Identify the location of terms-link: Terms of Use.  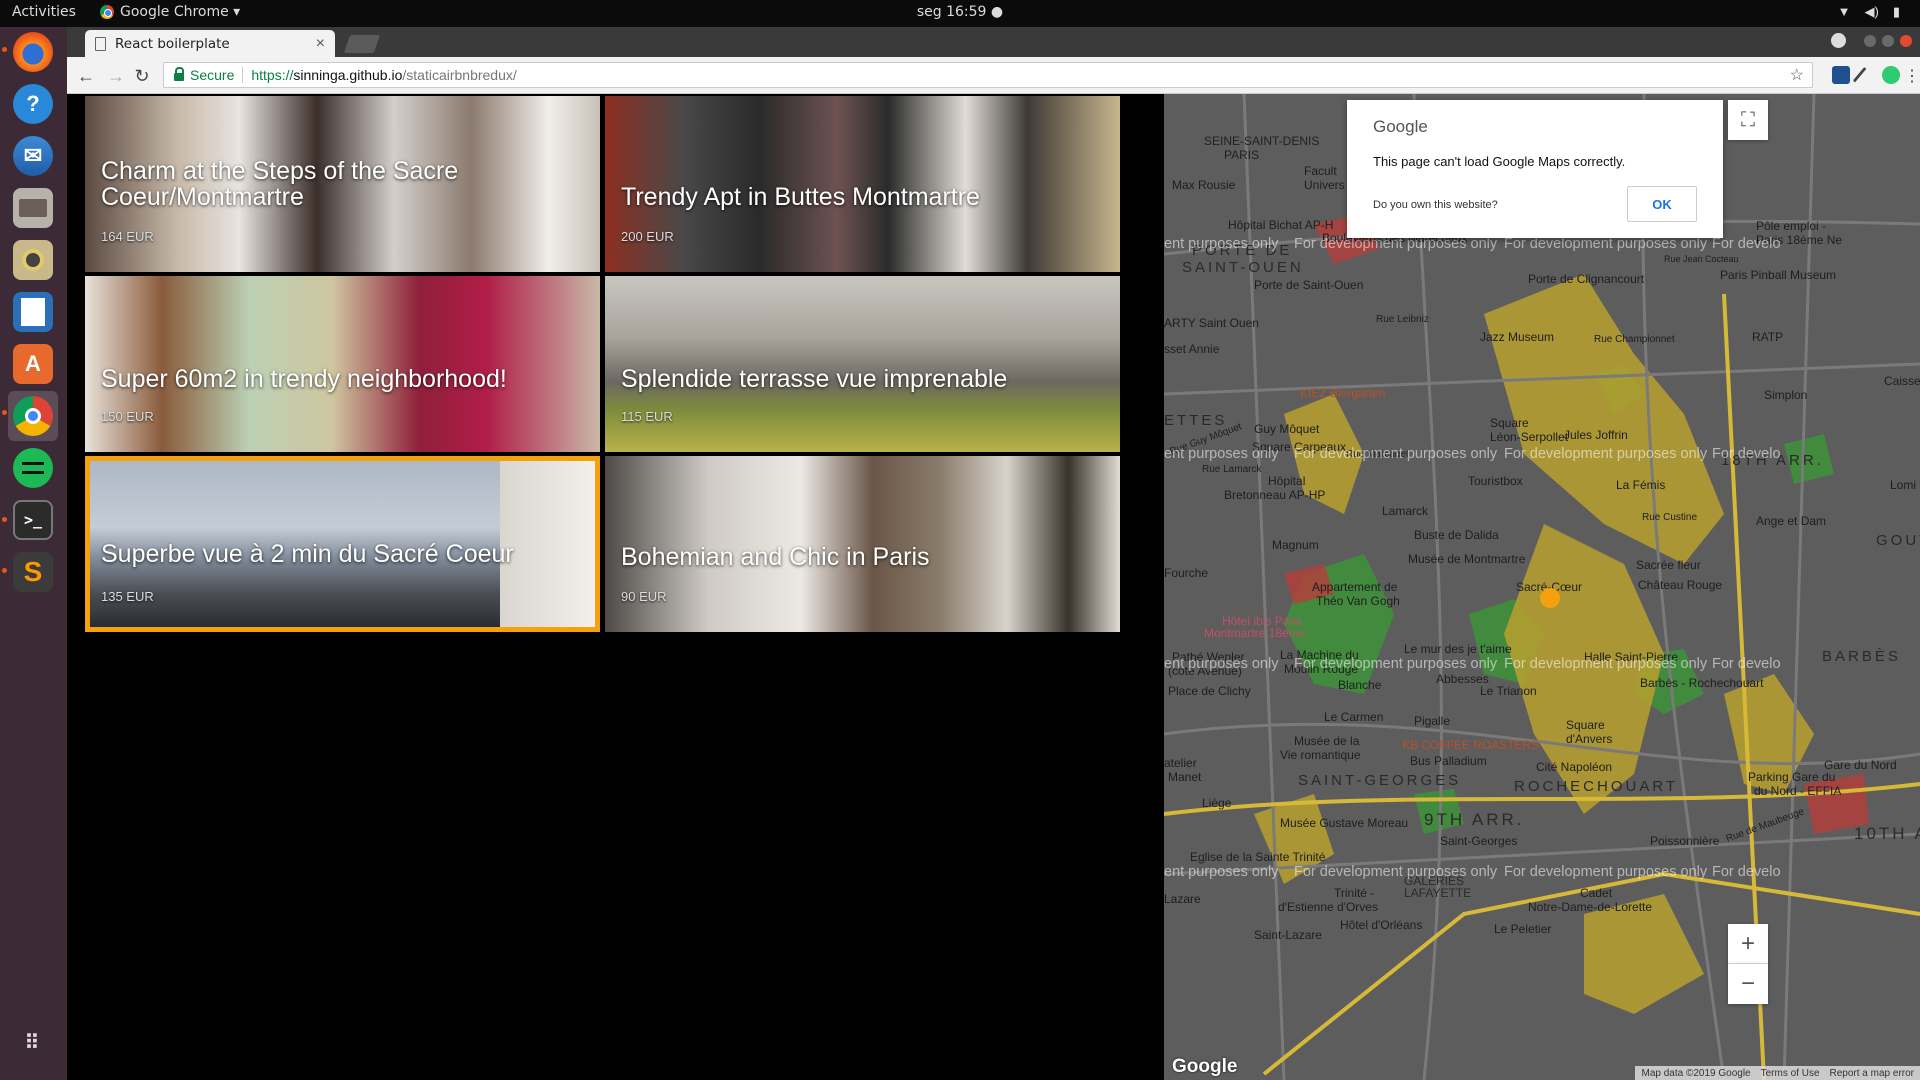
(1790, 1073).